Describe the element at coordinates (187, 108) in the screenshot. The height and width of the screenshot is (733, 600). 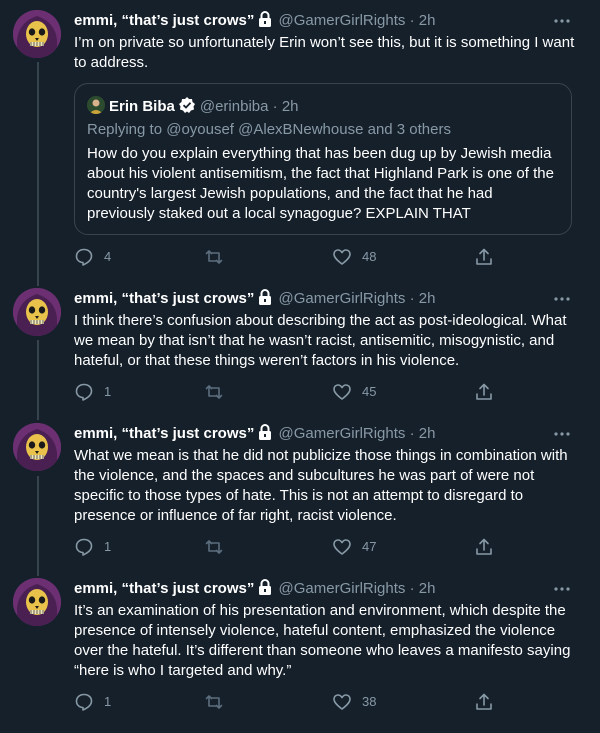
I see `verified-badge-icon` at that location.